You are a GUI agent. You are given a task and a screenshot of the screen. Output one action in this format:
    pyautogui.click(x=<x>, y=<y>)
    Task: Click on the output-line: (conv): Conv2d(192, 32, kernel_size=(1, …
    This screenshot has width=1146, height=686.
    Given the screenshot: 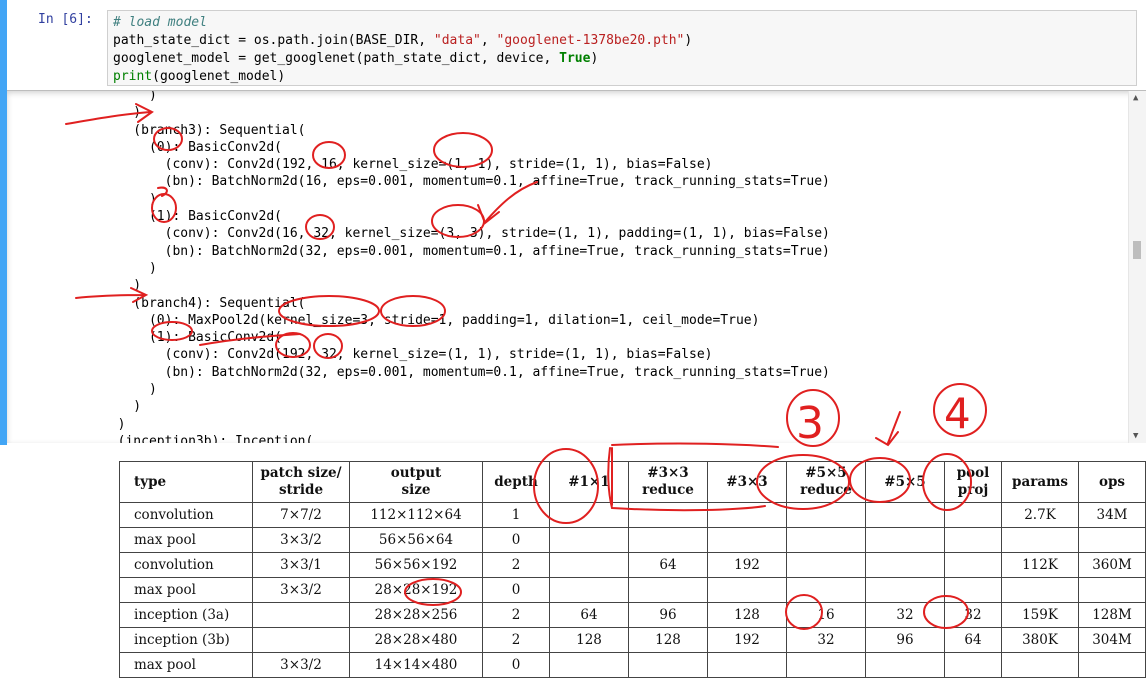 What is the action you would take?
    pyautogui.click(x=407, y=355)
    